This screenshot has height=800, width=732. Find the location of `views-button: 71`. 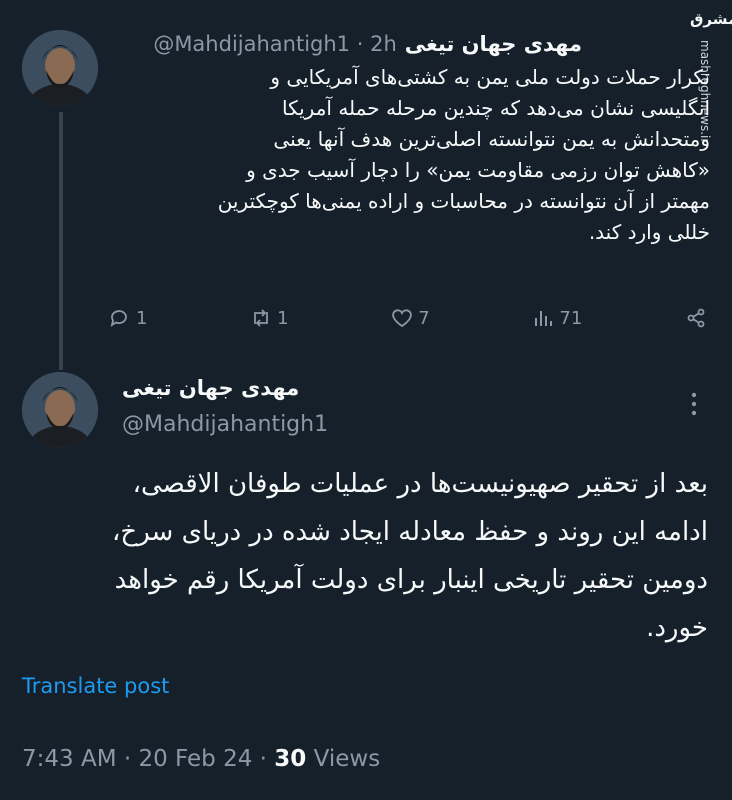

views-button: 71 is located at coordinates (556, 318).